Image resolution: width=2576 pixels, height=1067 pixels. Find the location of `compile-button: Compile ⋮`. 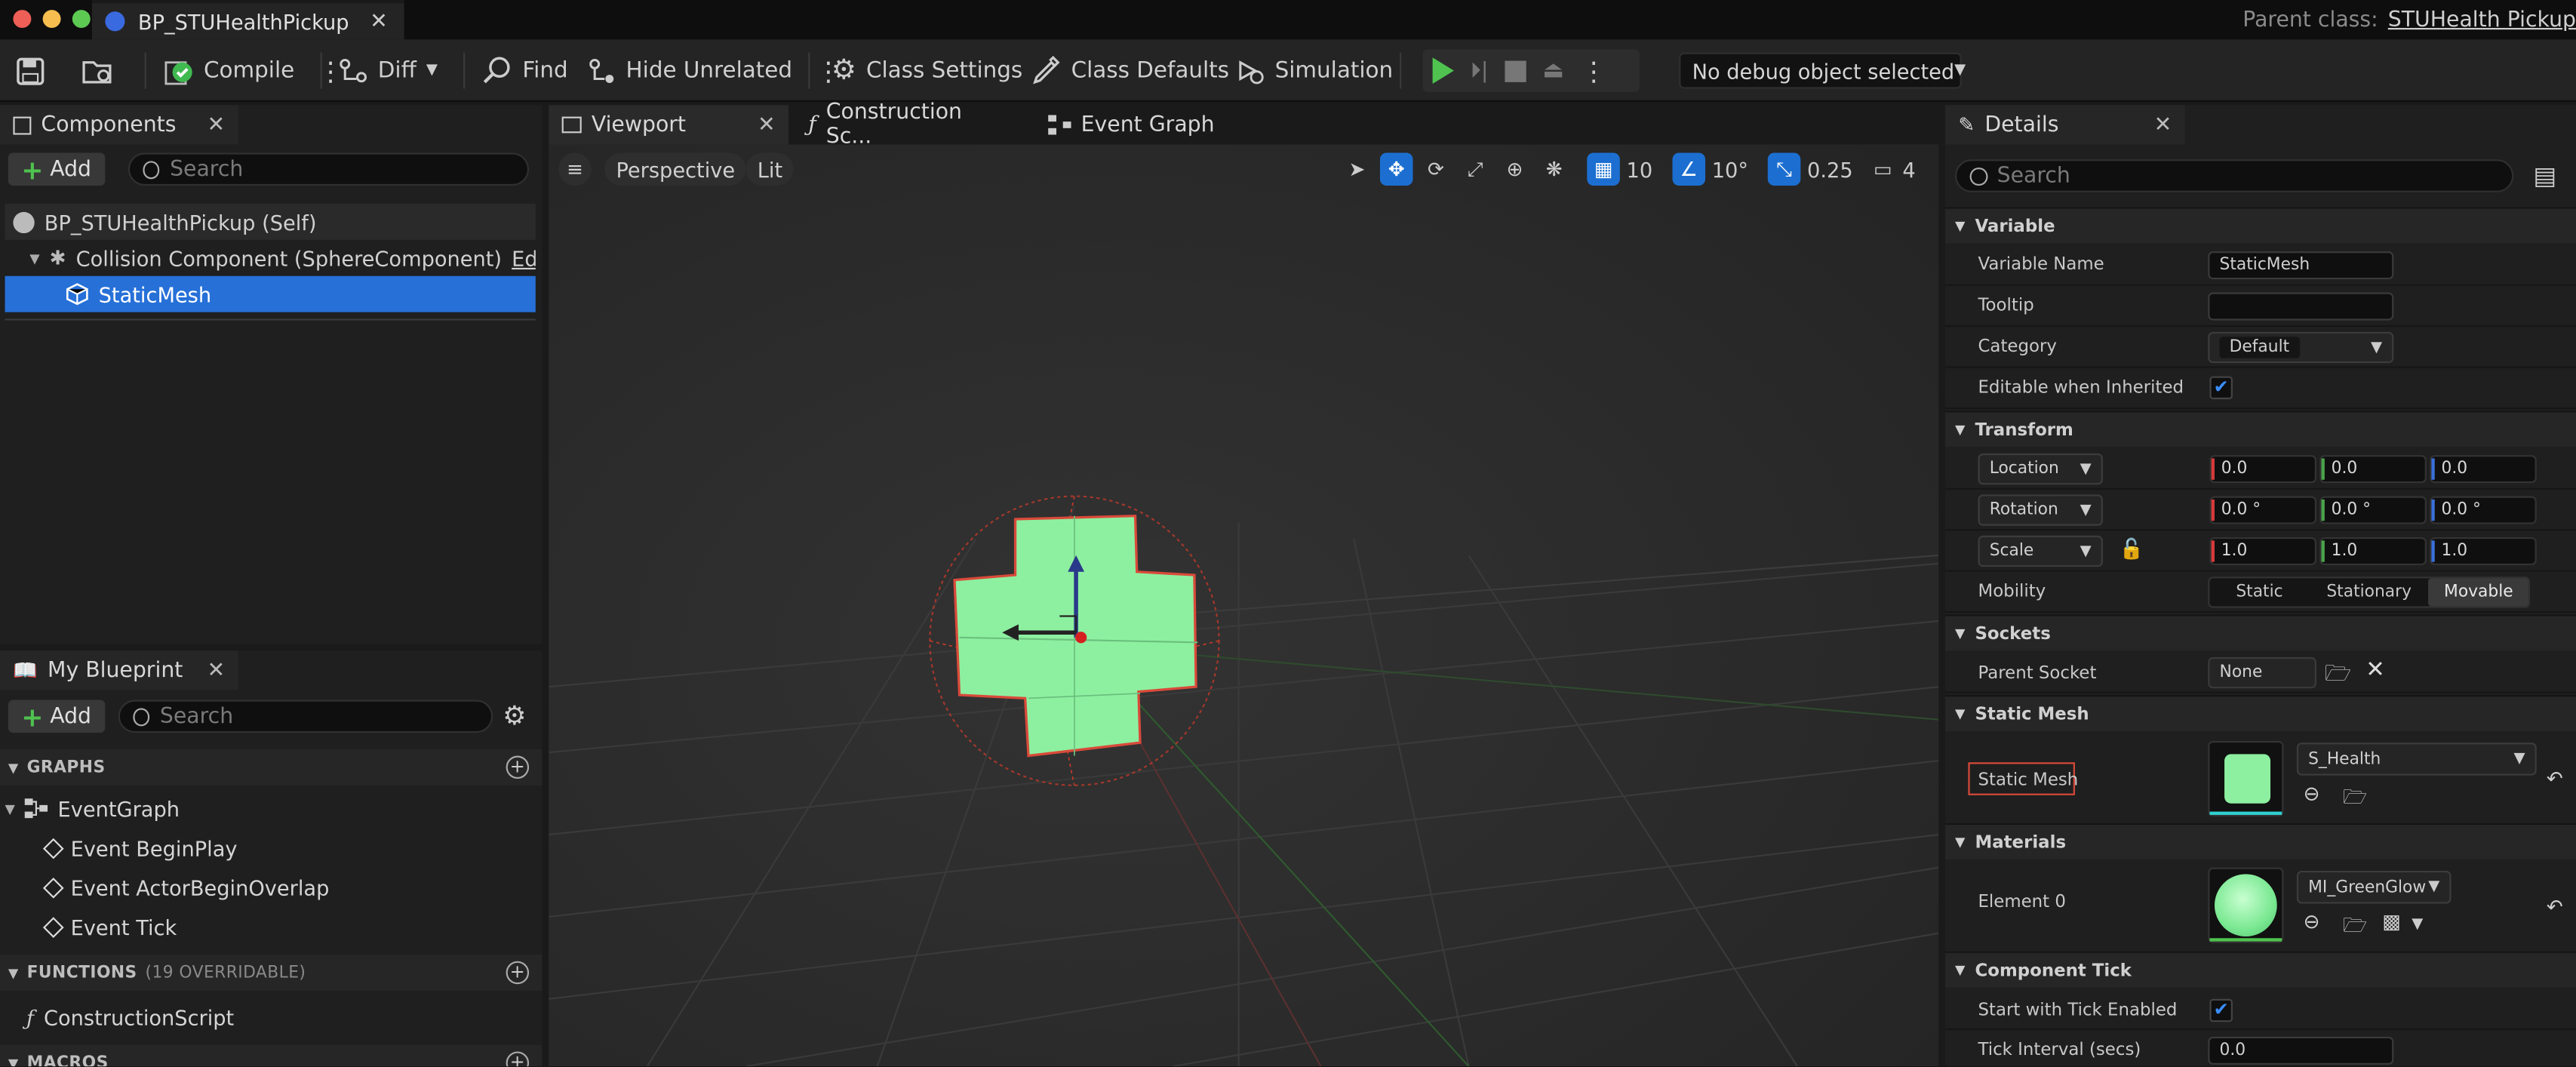

compile-button: Compile ⋮ is located at coordinates (254, 70).